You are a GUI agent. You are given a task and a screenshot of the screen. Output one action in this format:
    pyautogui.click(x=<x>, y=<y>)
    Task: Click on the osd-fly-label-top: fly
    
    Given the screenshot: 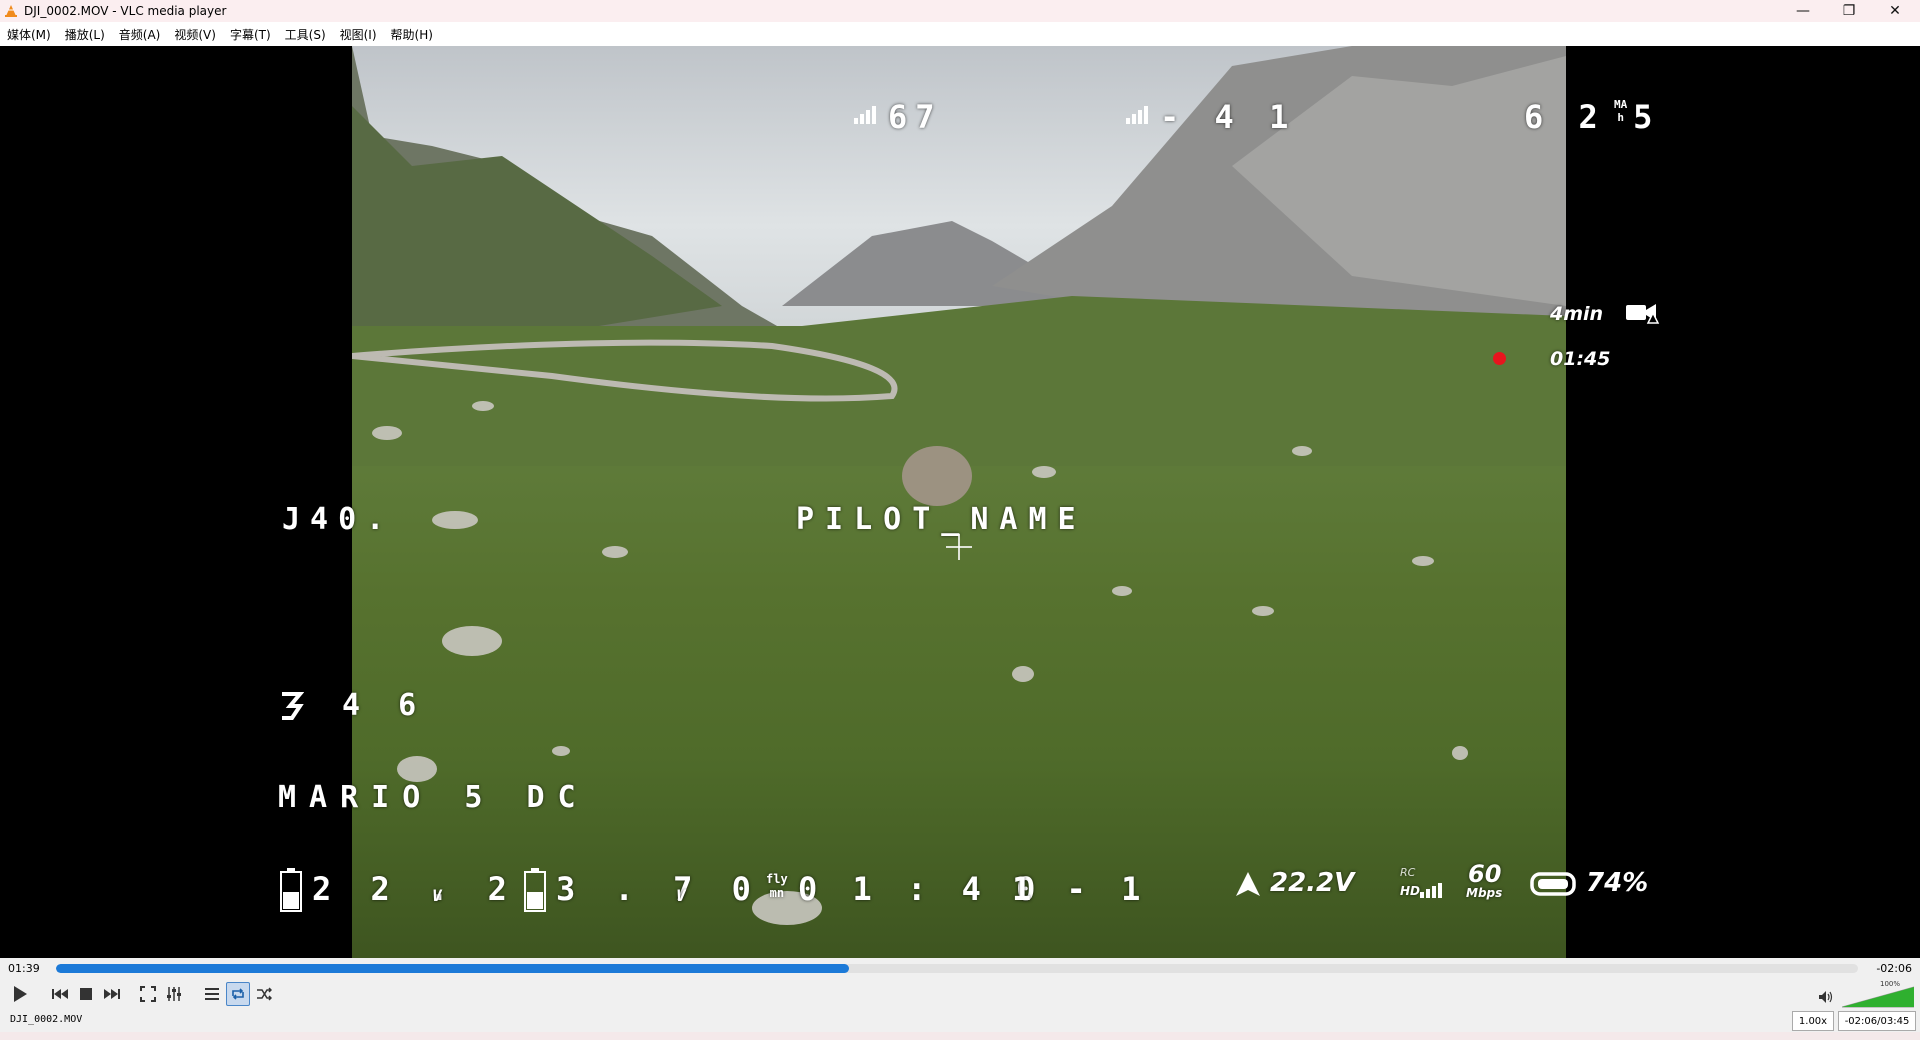 What is the action you would take?
    pyautogui.click(x=777, y=879)
    